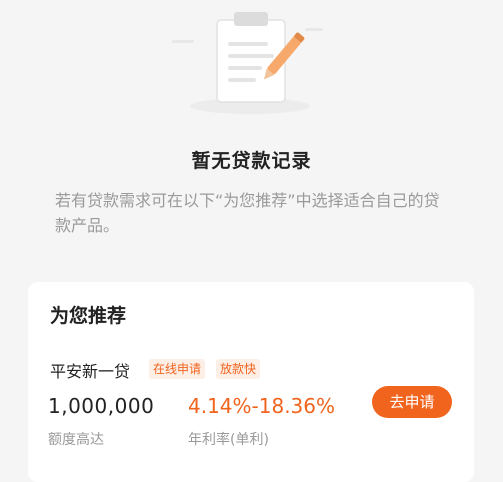 This screenshot has width=503, height=482. What do you see at coordinates (90, 371) in the screenshot?
I see `product-name: 平安新一贷` at bounding box center [90, 371].